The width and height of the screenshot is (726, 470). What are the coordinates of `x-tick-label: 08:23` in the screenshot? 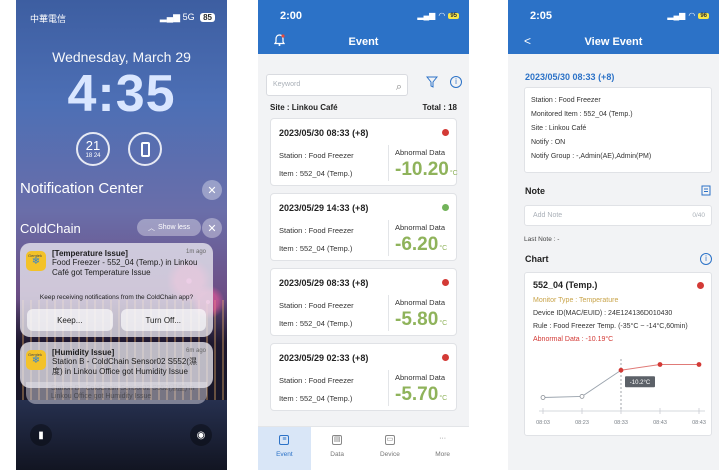 It's located at (582, 423).